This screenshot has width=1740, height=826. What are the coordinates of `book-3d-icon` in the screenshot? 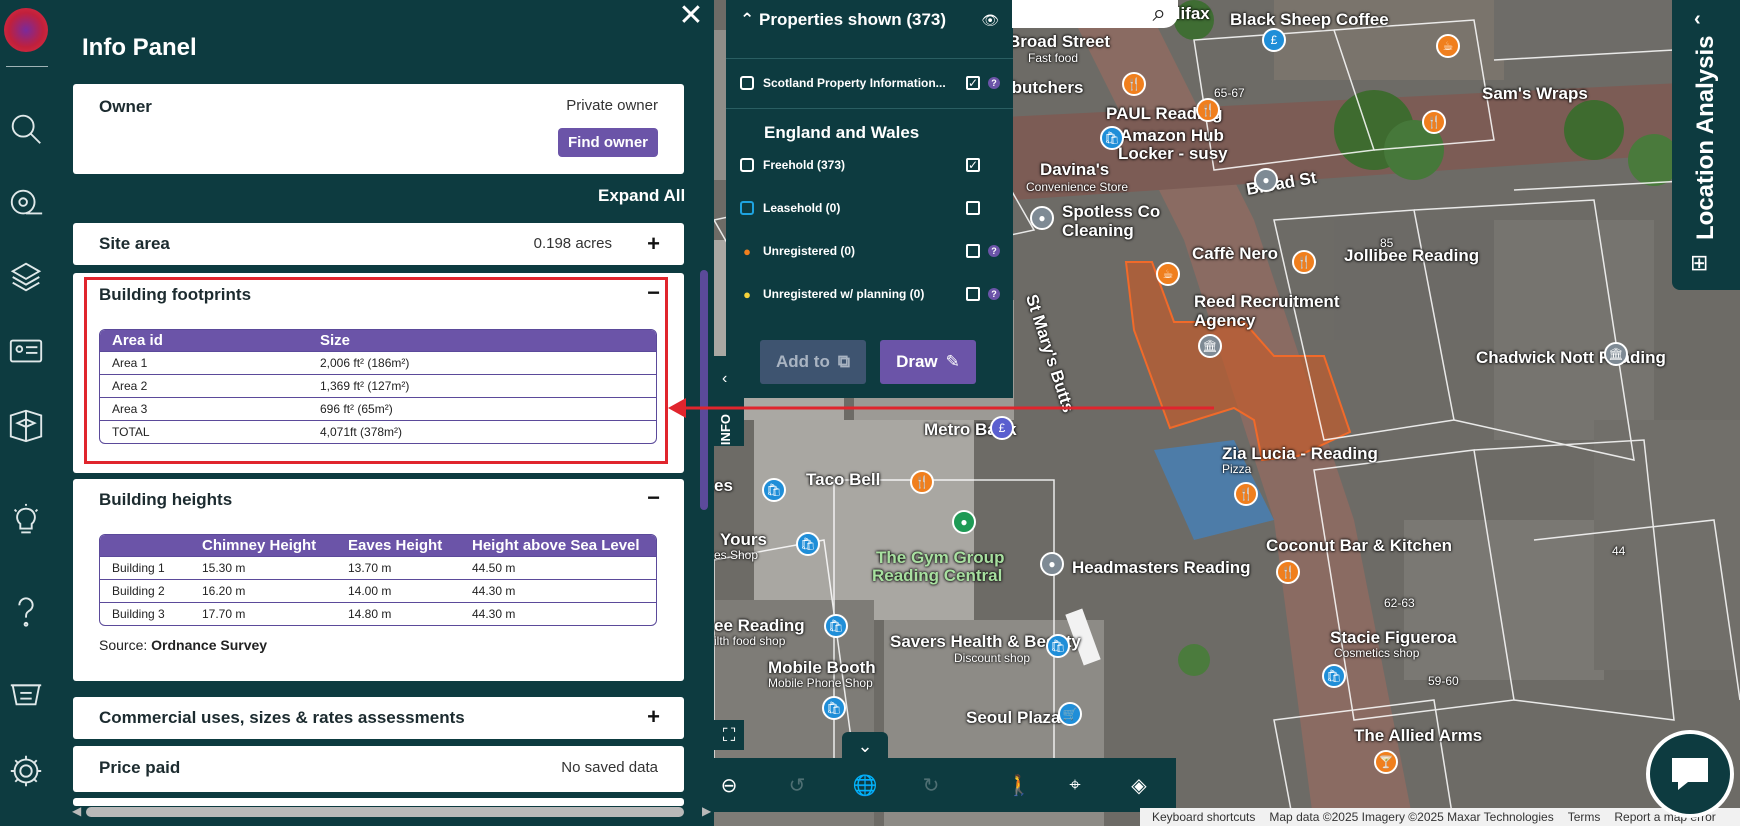 It's located at (26, 425).